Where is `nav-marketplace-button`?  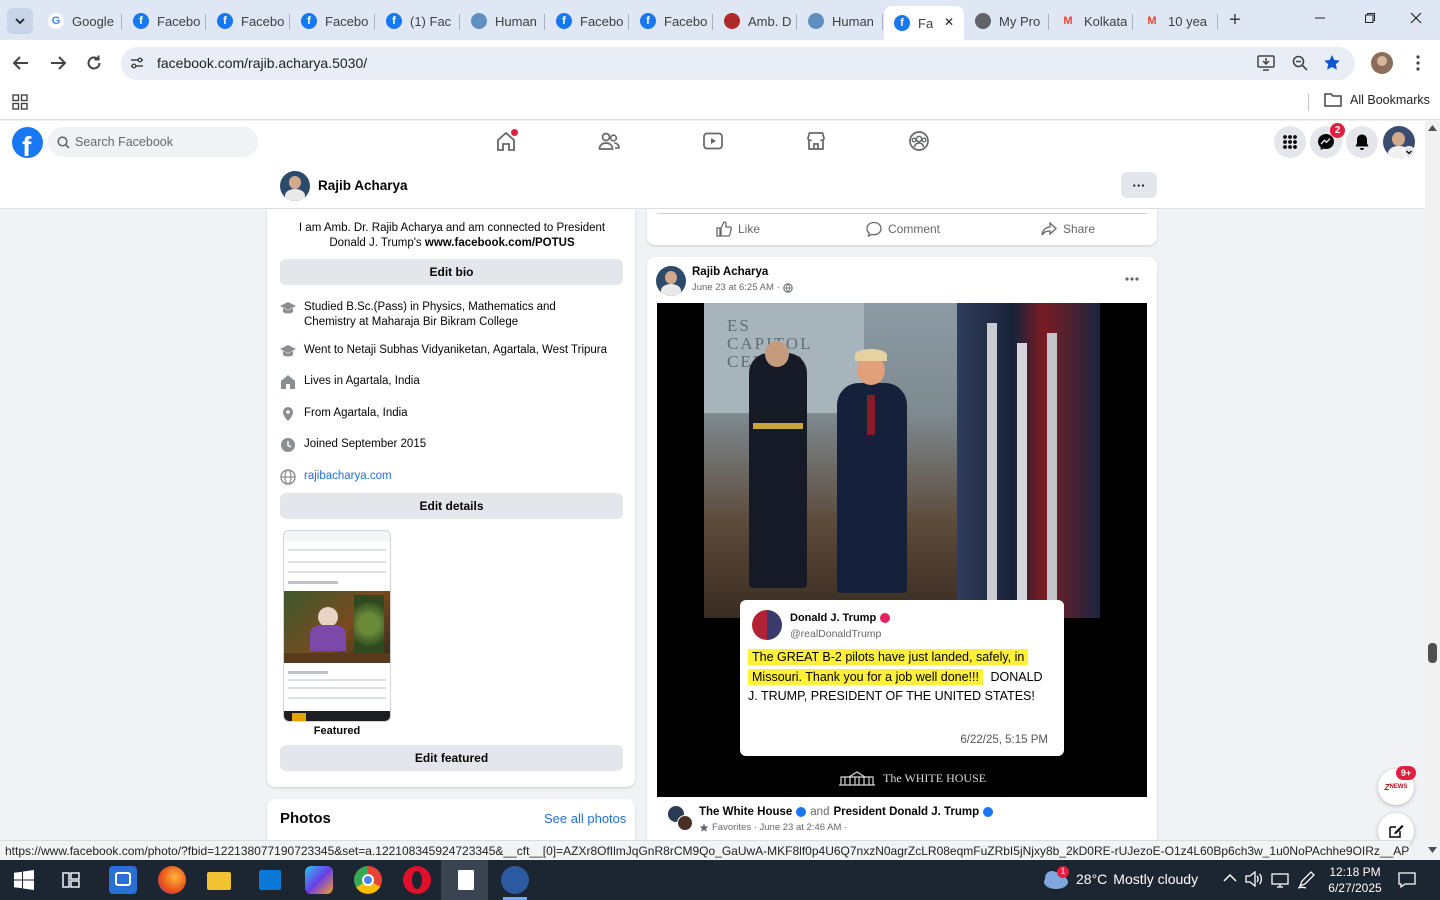
nav-marketplace-button is located at coordinates (817, 142).